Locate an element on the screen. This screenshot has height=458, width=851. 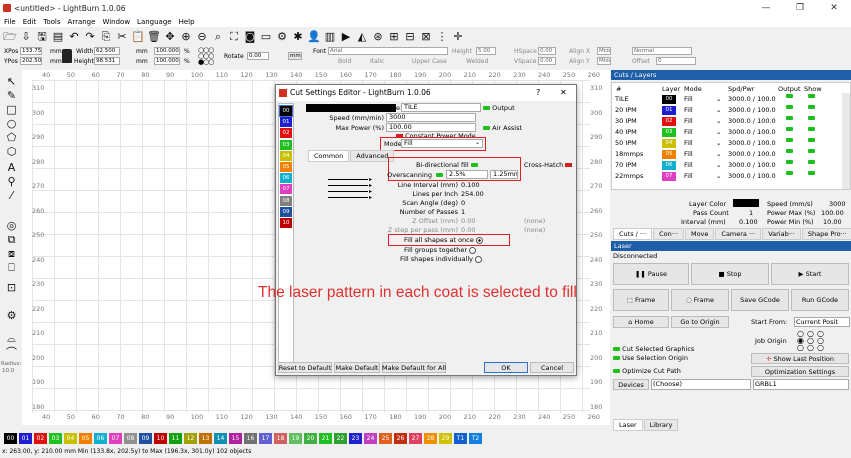
air-assist-checkbox: Air Assist is located at coordinates (502, 128).